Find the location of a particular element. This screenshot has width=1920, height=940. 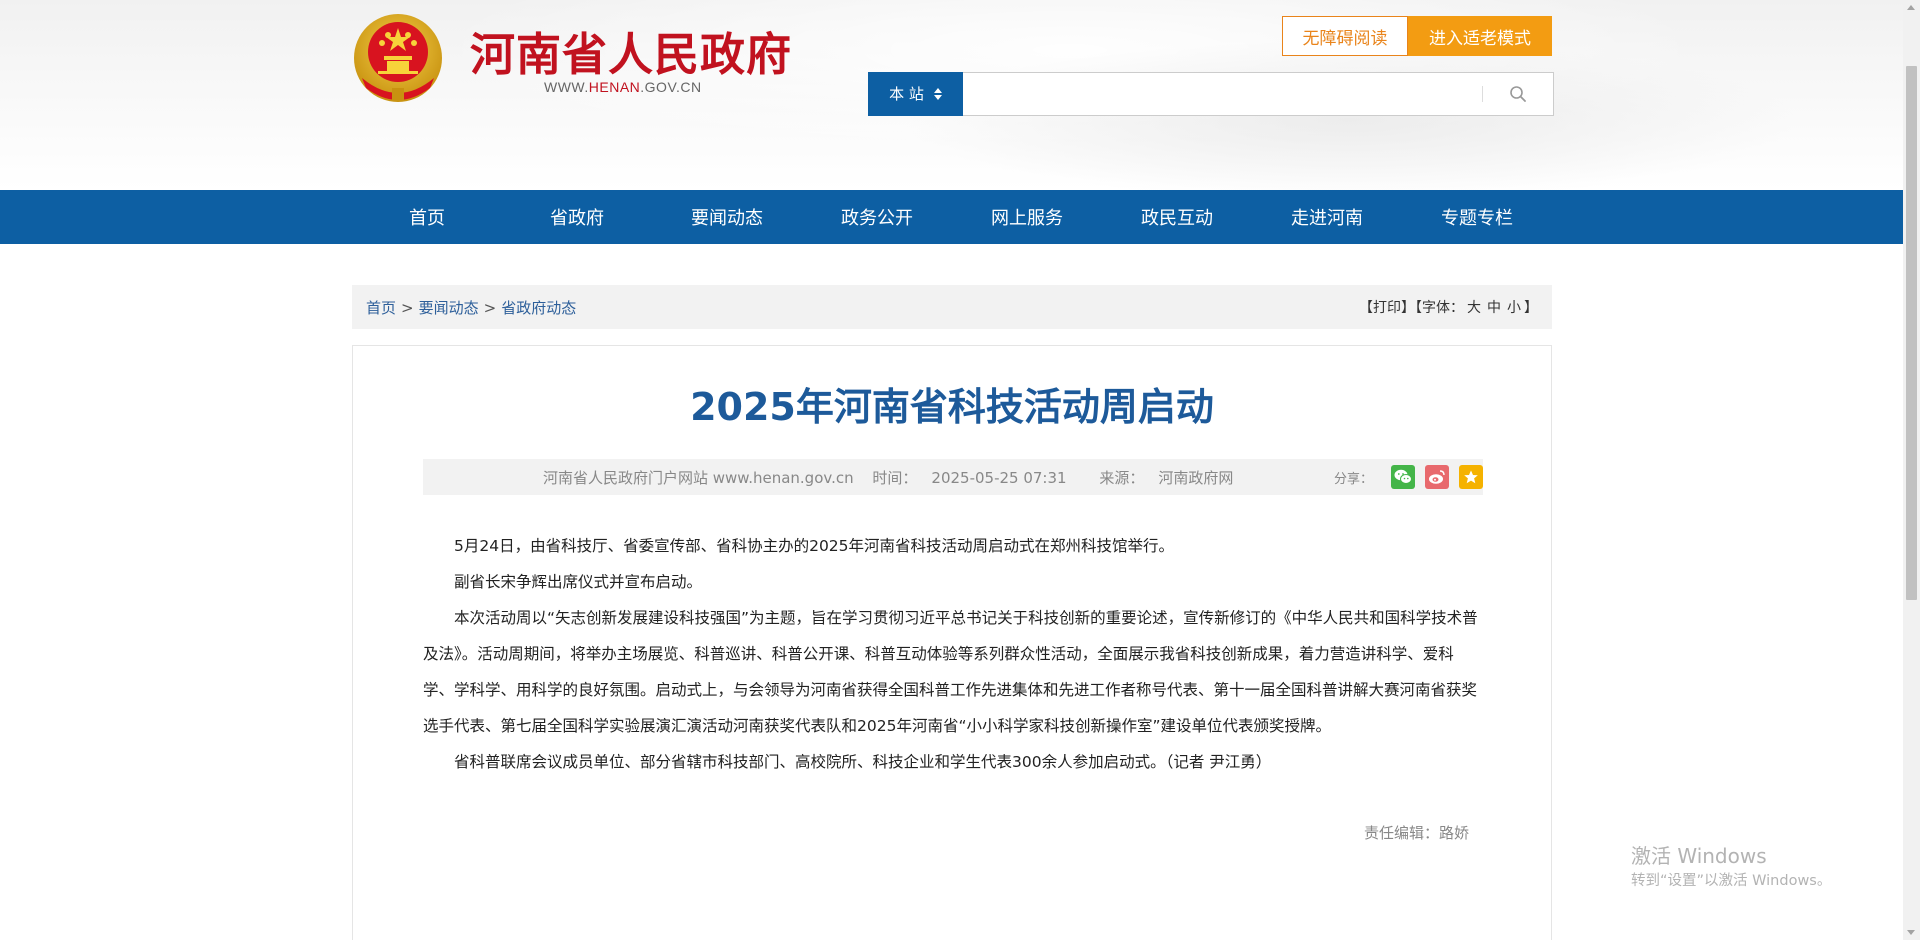

font-size-label: 【字体： is located at coordinates (1439, 308).